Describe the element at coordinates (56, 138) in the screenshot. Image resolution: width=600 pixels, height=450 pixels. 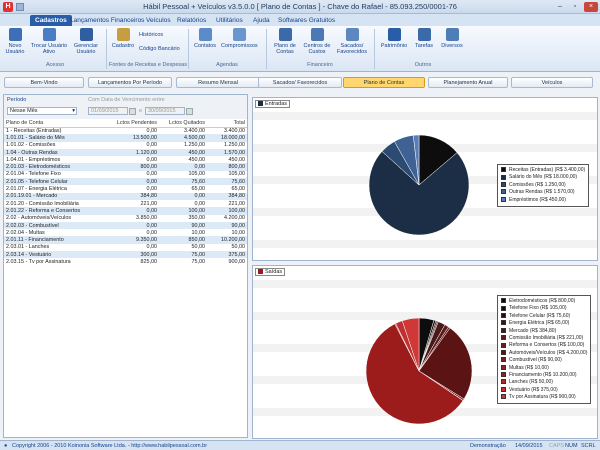
I see `cell-conta: 1.01.01 - Salário do Mês` at that location.